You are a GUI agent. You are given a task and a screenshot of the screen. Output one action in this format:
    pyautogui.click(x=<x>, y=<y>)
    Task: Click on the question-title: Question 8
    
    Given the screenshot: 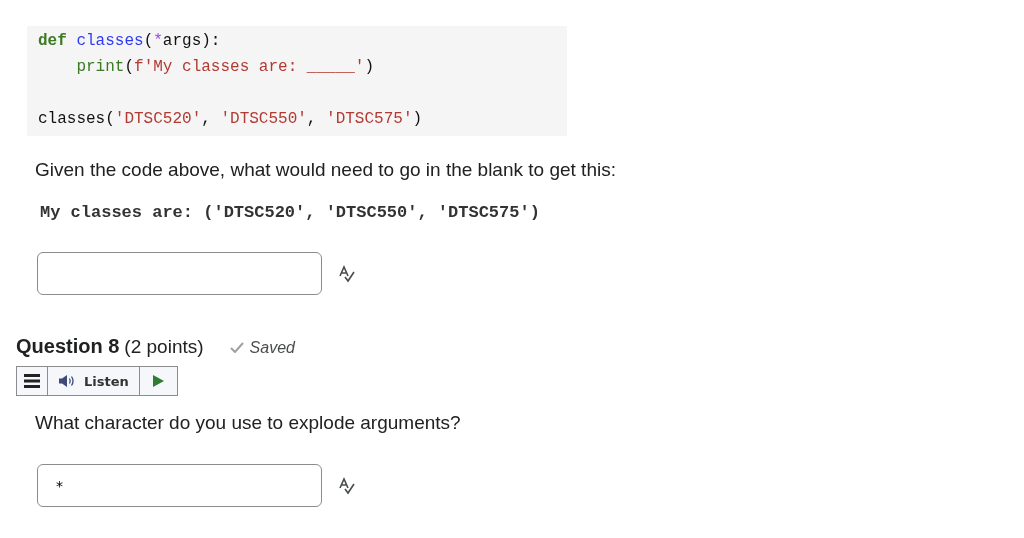 What is the action you would take?
    pyautogui.click(x=68, y=346)
    